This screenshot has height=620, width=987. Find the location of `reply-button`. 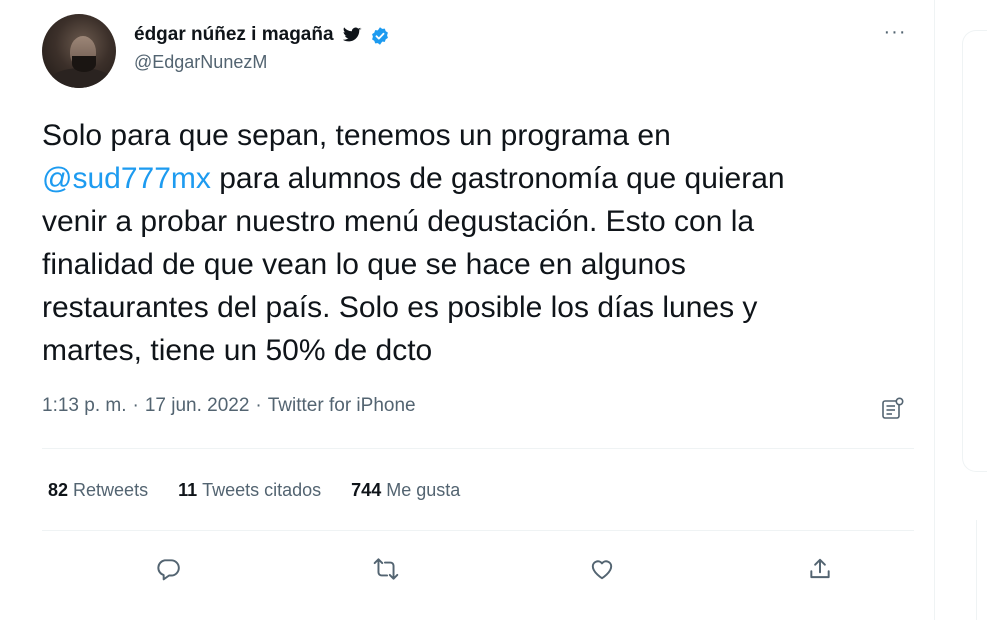

reply-button is located at coordinates (168, 569).